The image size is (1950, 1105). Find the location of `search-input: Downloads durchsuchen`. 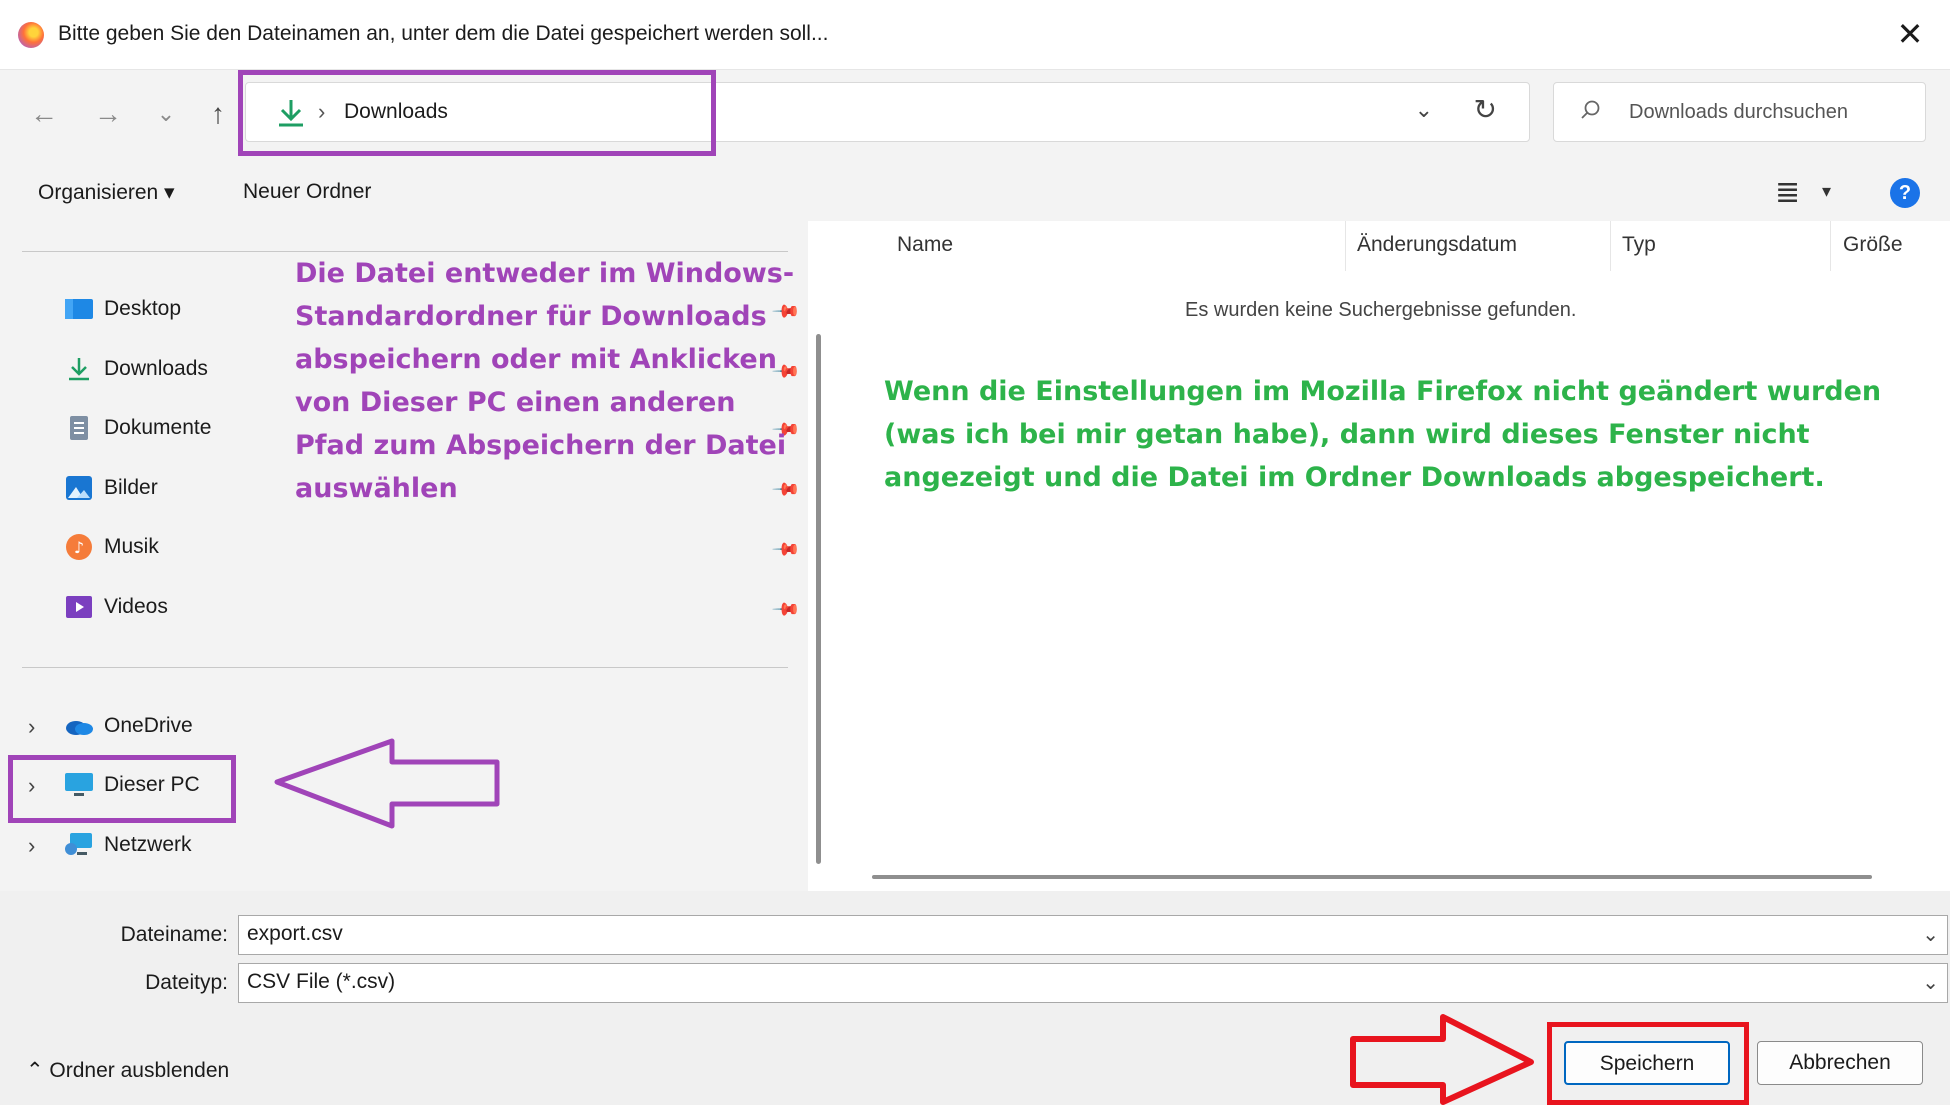

search-input: Downloads durchsuchen is located at coordinates (1738, 112).